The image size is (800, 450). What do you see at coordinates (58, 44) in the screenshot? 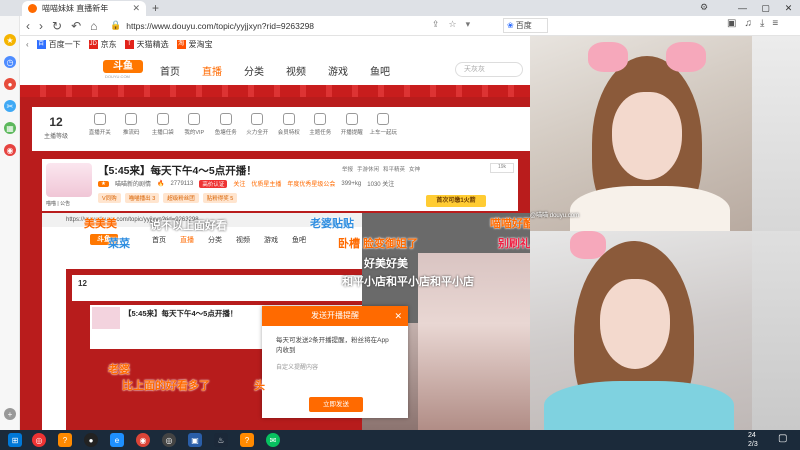
I see `bookmark-item: 百百度一下` at bounding box center [58, 44].